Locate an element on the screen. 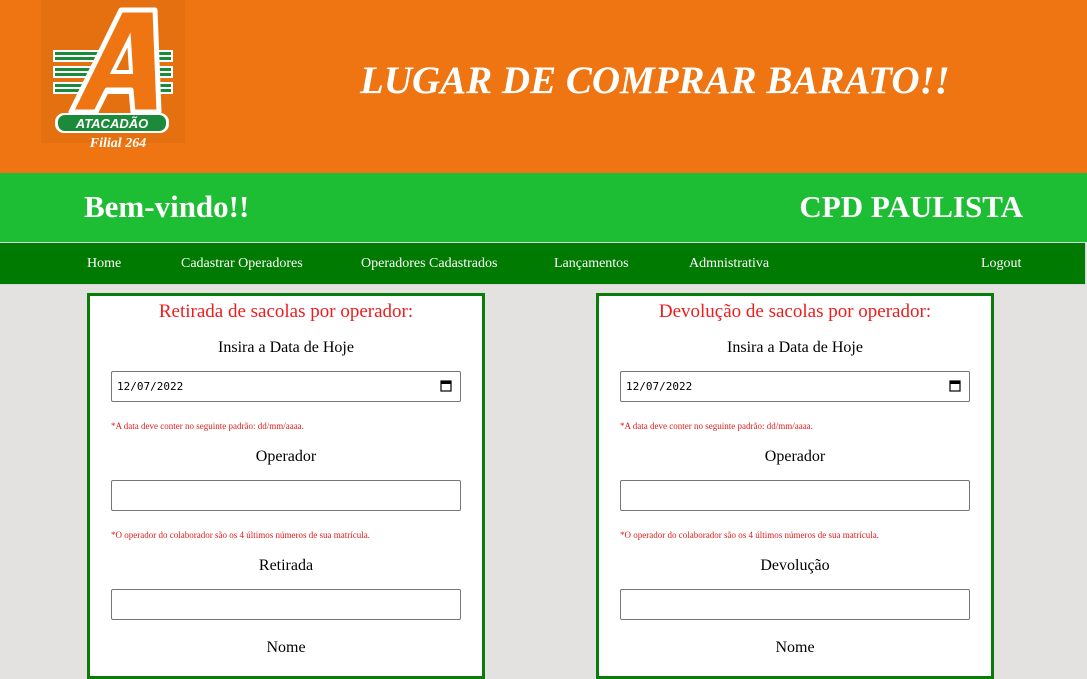  atacadao-logo-icon: ATACADÃO is located at coordinates (113, 70).